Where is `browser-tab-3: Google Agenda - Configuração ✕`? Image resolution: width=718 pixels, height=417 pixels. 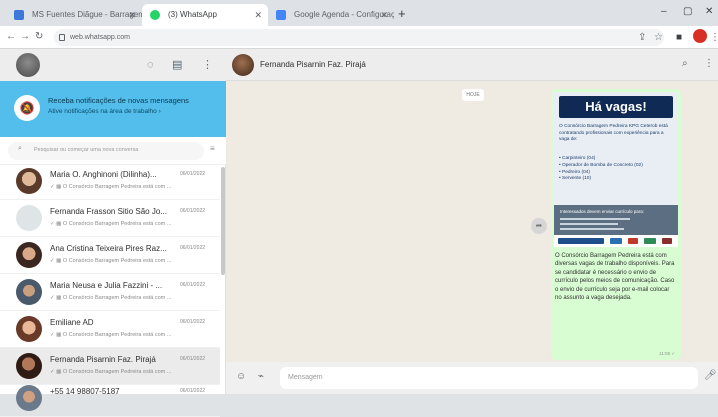
browser-tab-3: Google Agenda - Configuração ✕ is located at coordinates (331, 15).